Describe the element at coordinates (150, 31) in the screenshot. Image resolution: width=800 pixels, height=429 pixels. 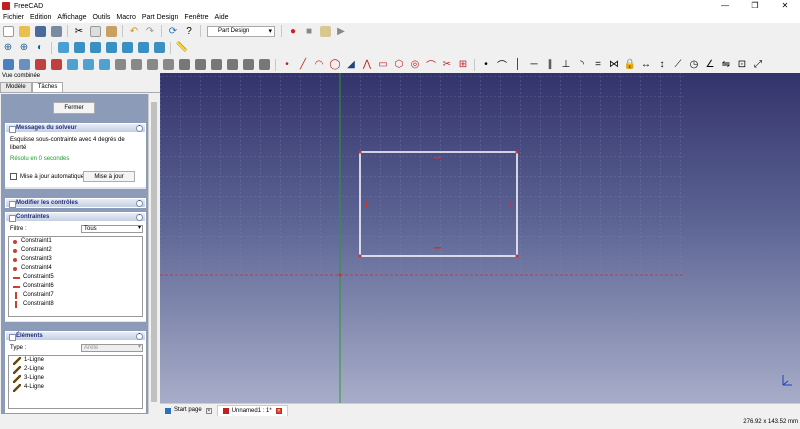
I see `redo-icon: ↷` at that location.